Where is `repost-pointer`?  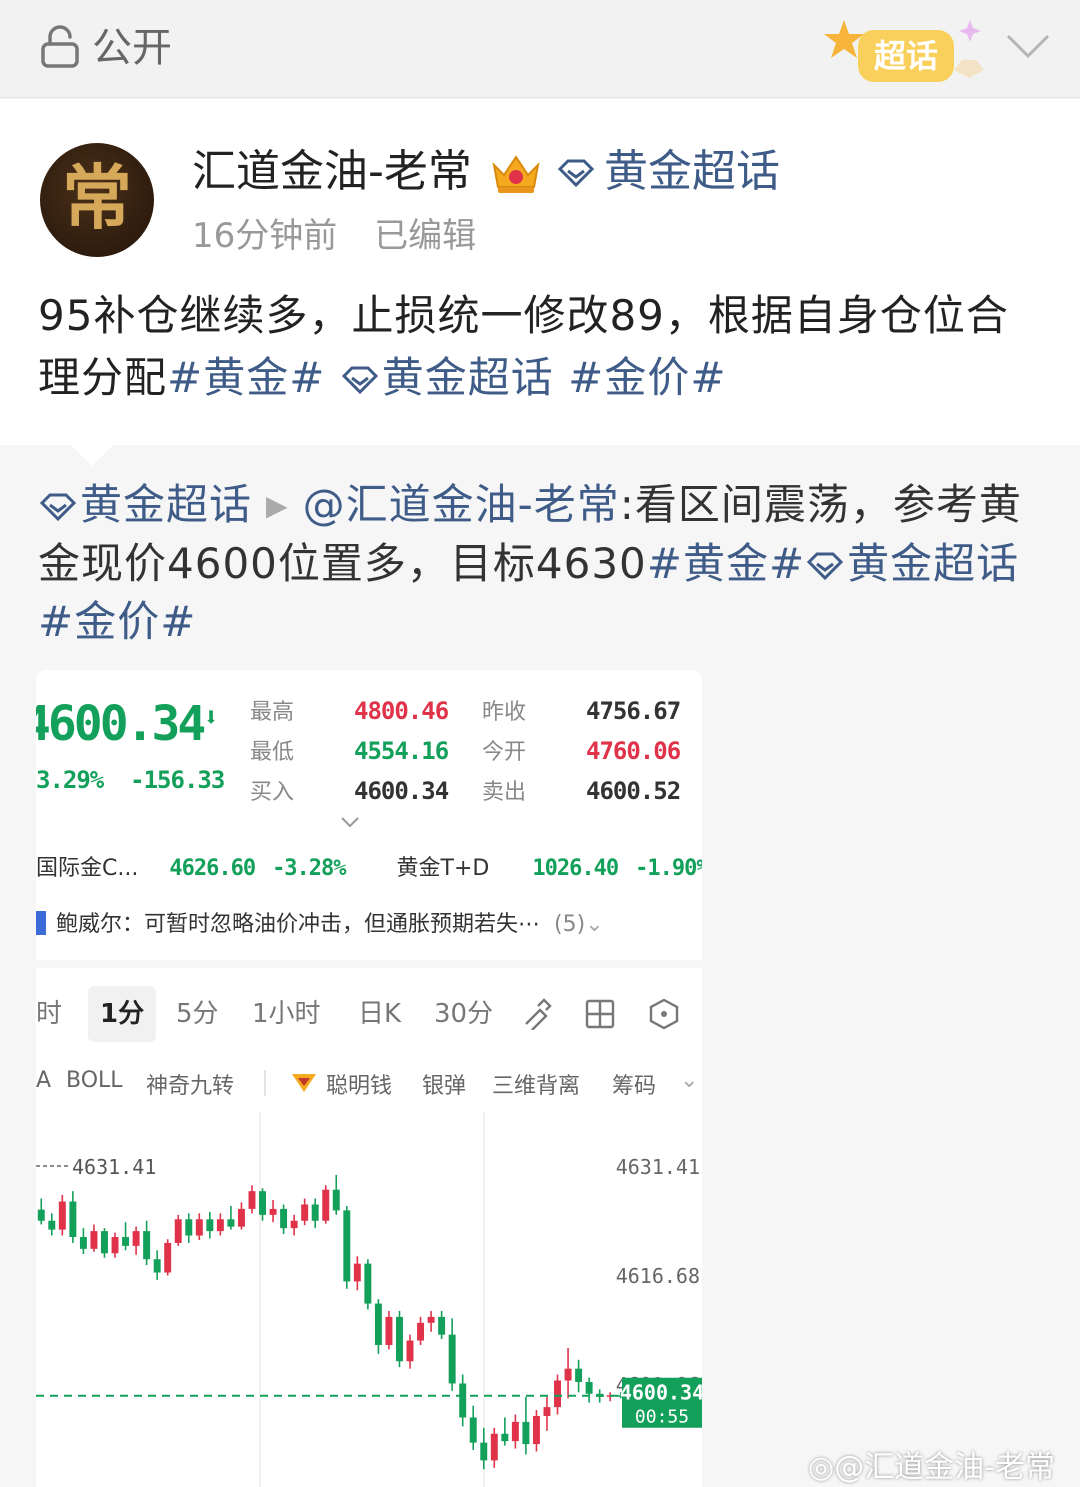
repost-pointer is located at coordinates (92, 455).